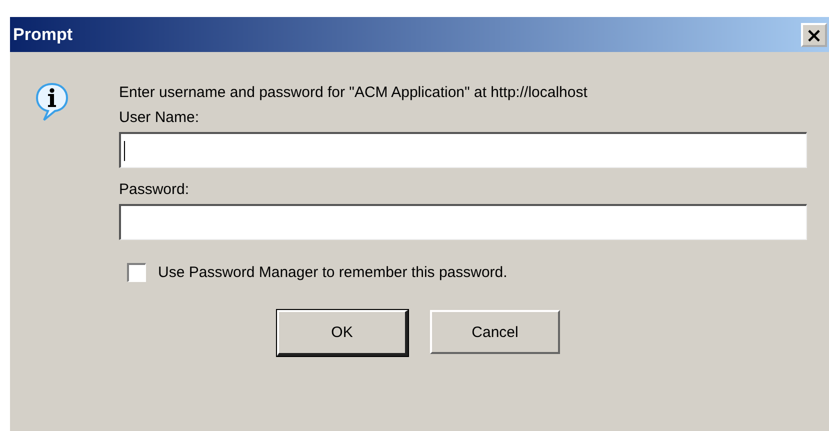 This screenshot has width=829, height=431. I want to click on checkbox, so click(136, 272).